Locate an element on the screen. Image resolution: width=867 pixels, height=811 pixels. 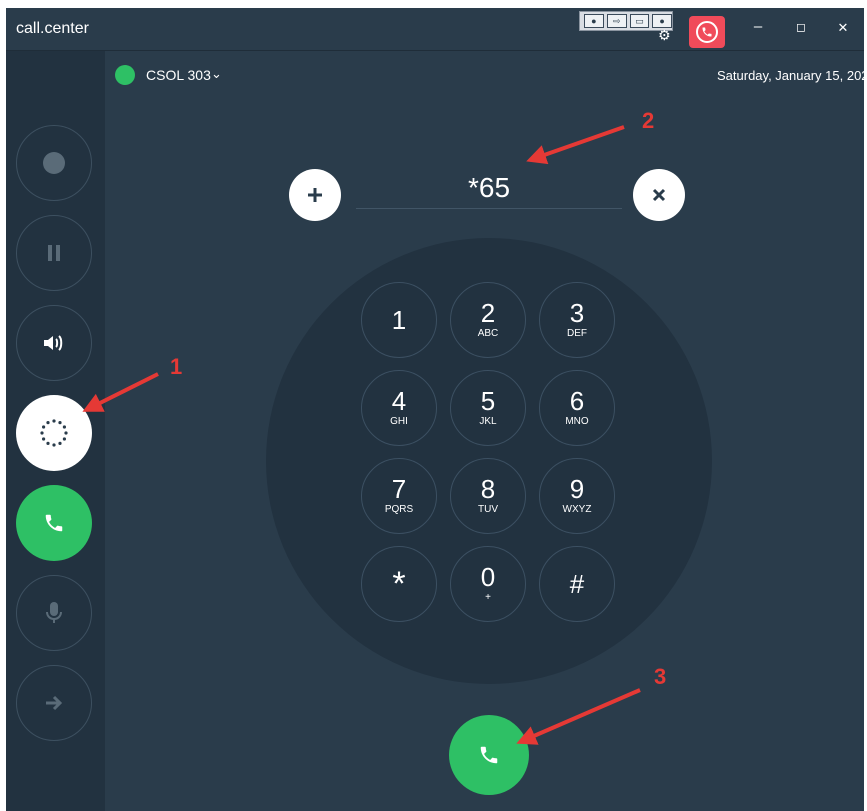
key-8: 8 TUV is located at coordinates (488, 496).